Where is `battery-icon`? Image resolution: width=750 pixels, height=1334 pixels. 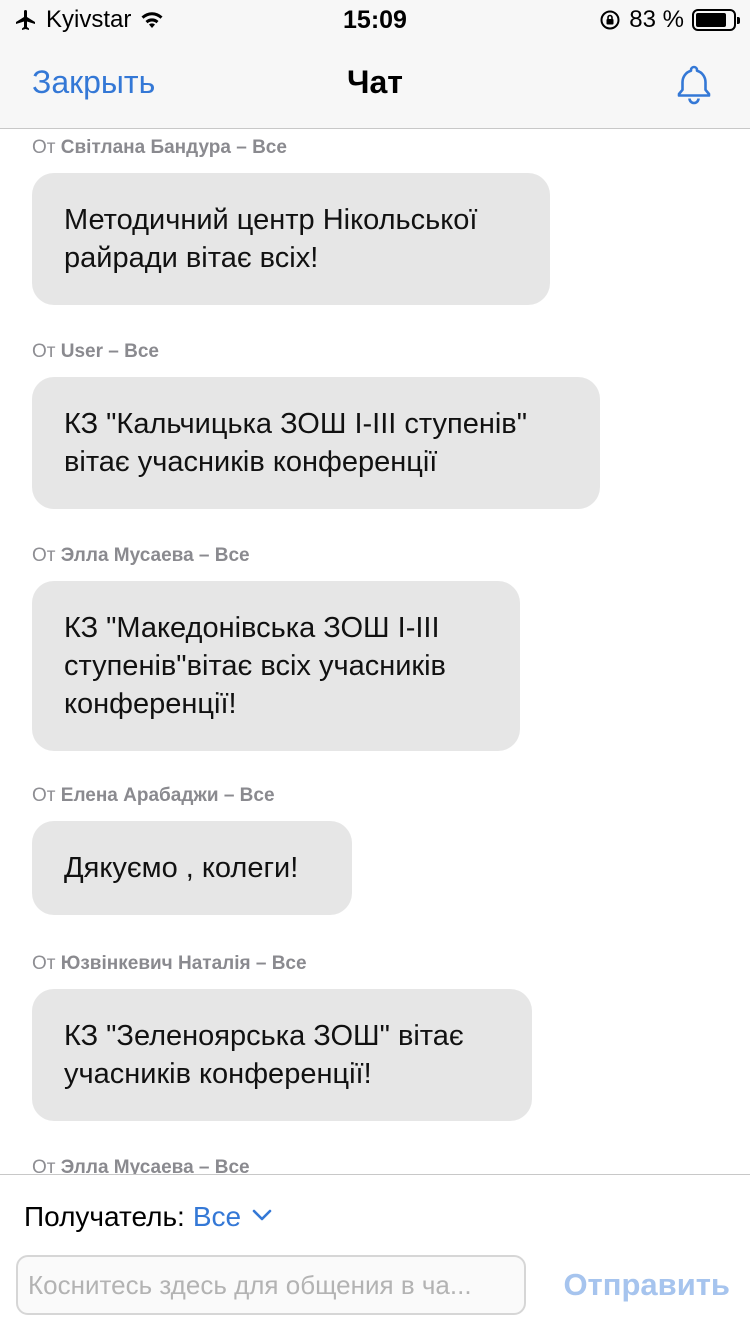 battery-icon is located at coordinates (716, 20).